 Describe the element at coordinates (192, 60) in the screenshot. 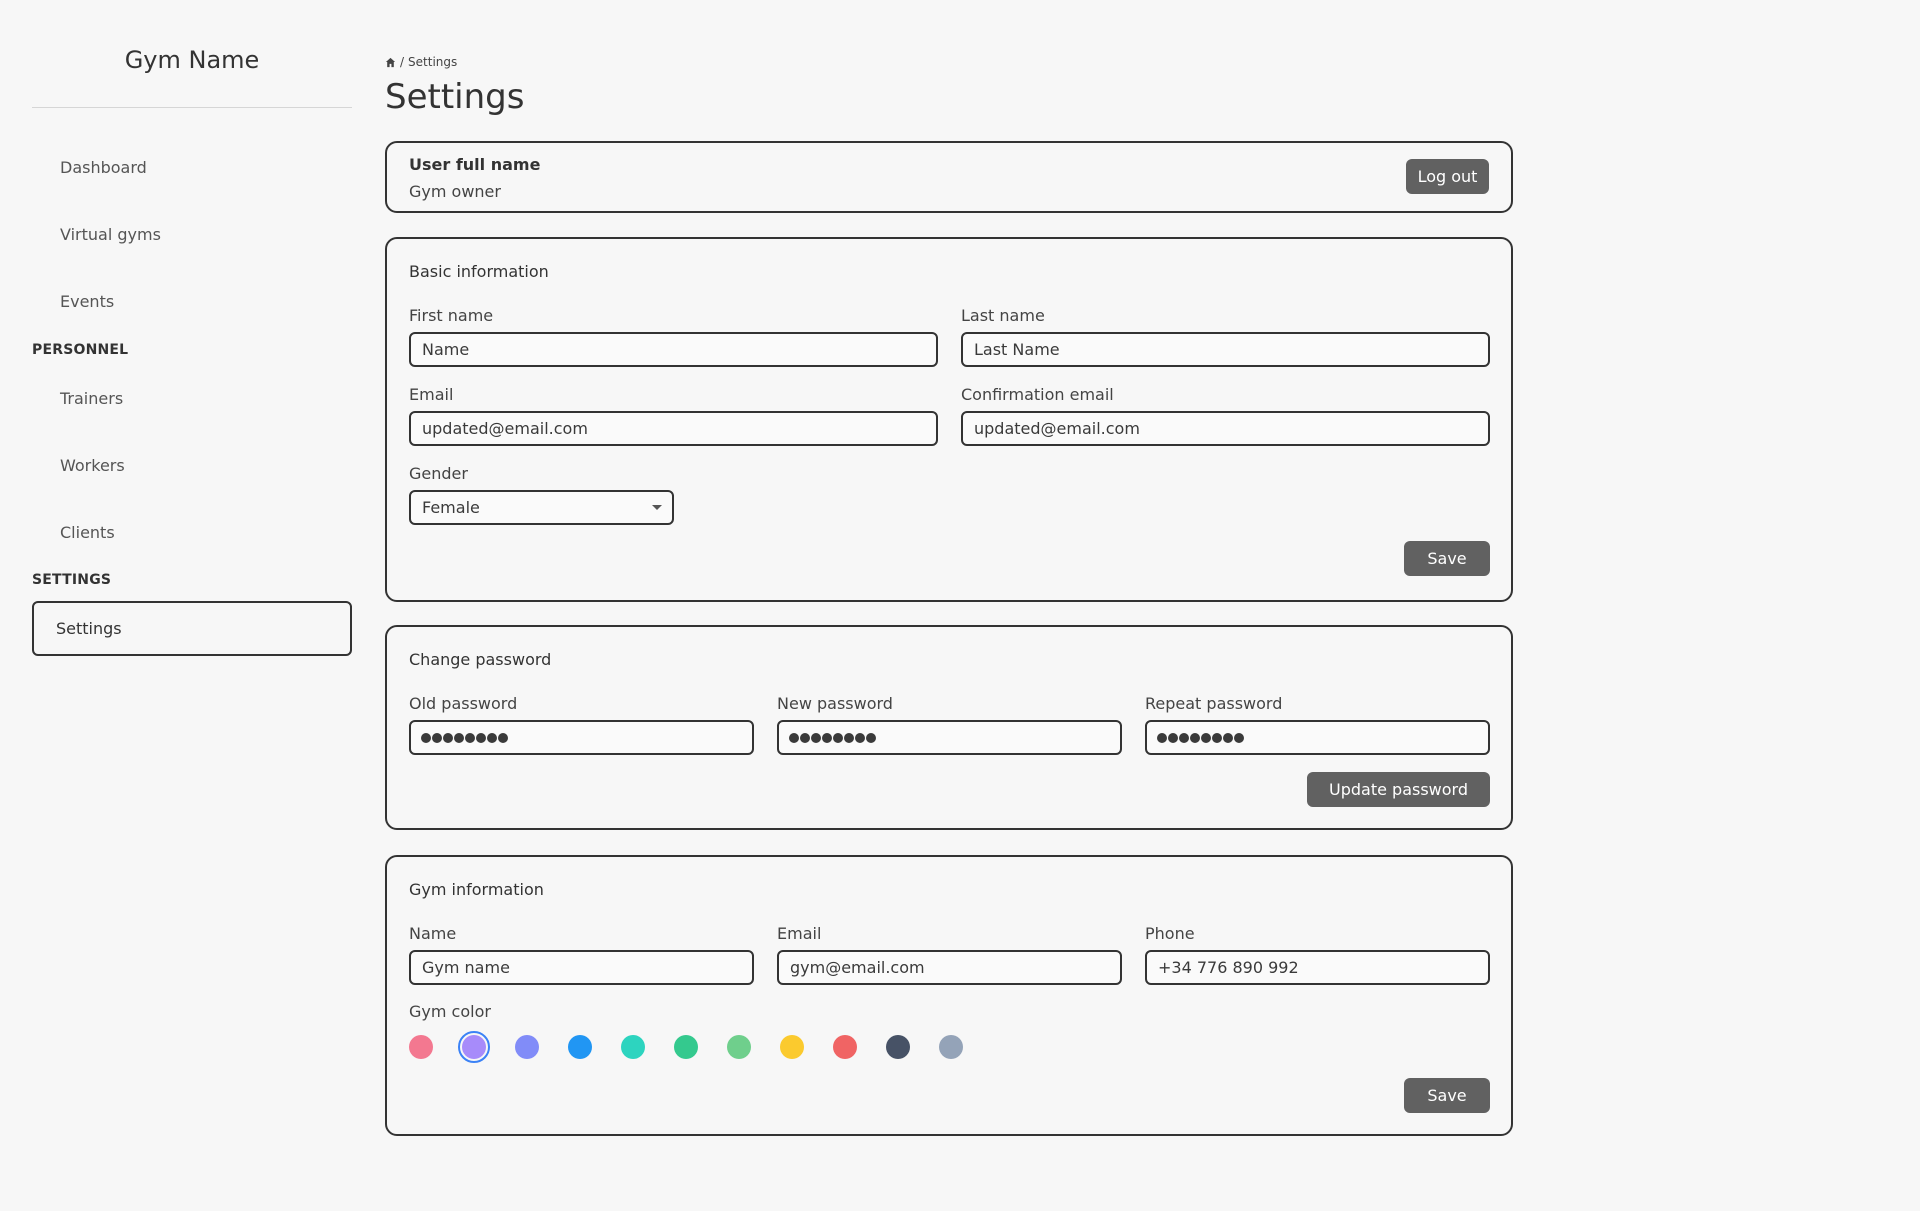

I see `brand-name: Gym Name` at that location.